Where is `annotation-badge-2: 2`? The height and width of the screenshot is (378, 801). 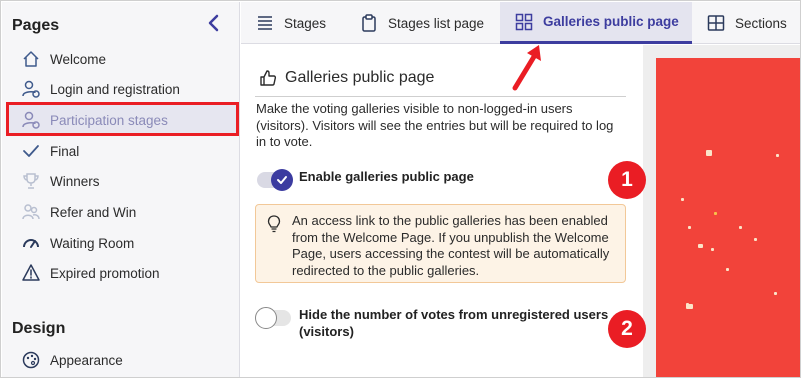
annotation-badge-2: 2 is located at coordinates (627, 329).